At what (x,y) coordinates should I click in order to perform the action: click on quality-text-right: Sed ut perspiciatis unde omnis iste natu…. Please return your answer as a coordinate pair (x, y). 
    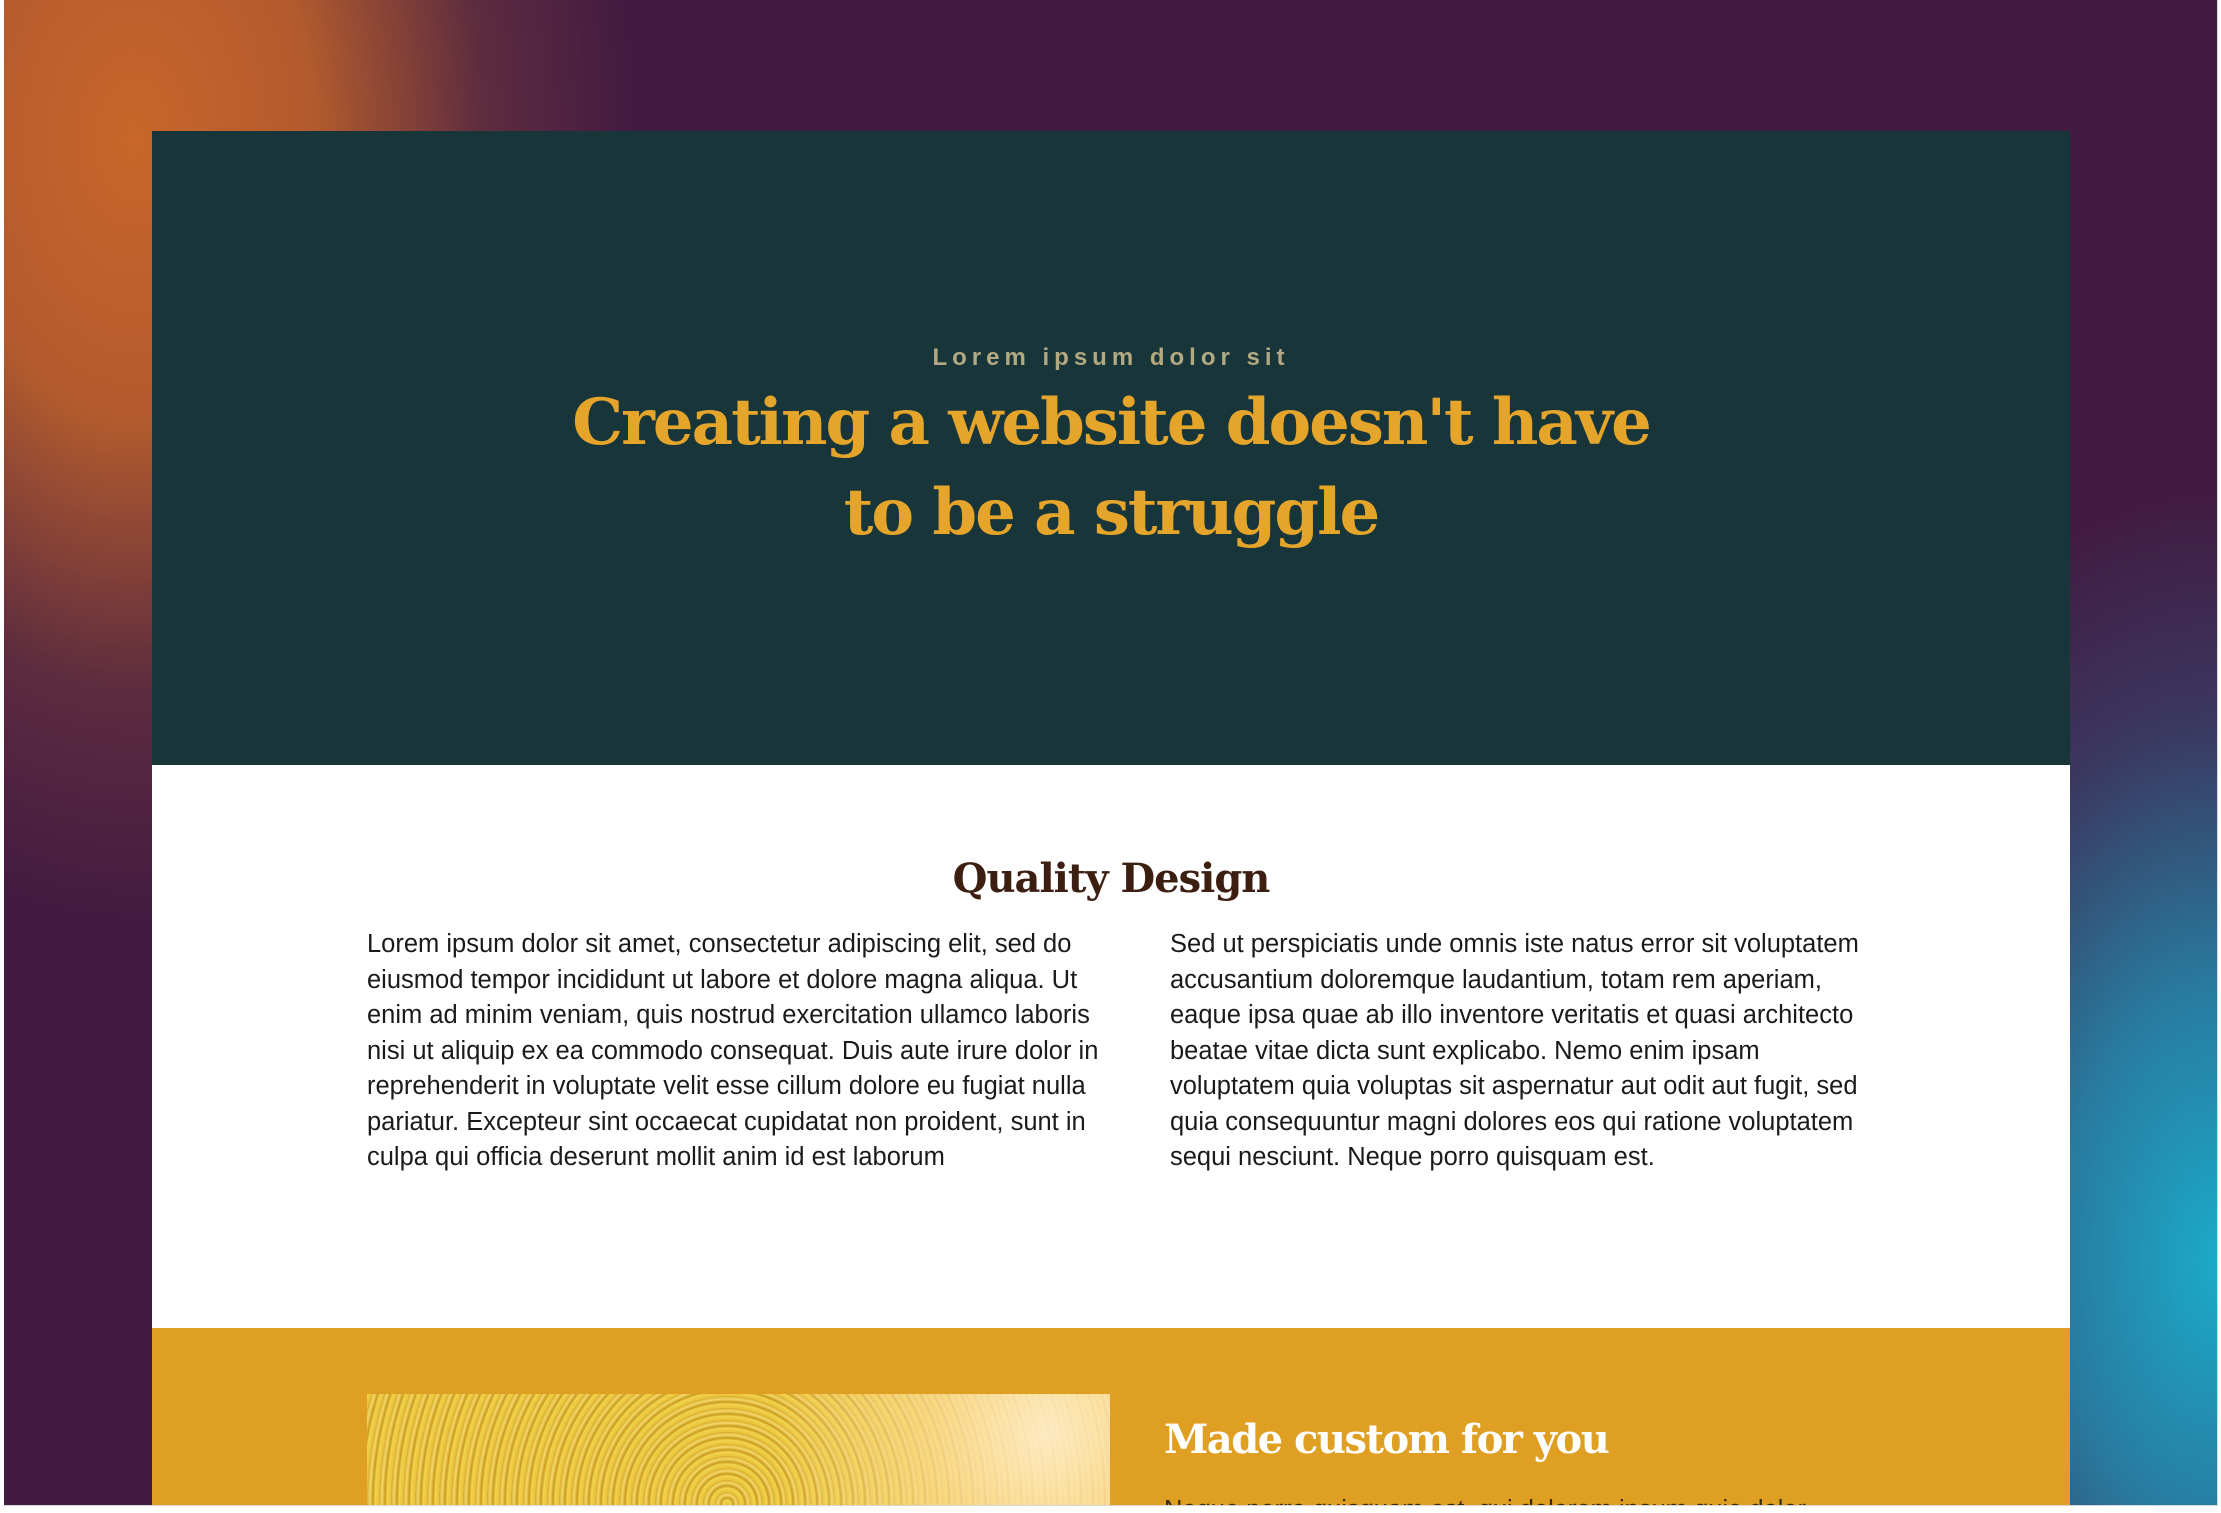
    Looking at the image, I should click on (1514, 1050).